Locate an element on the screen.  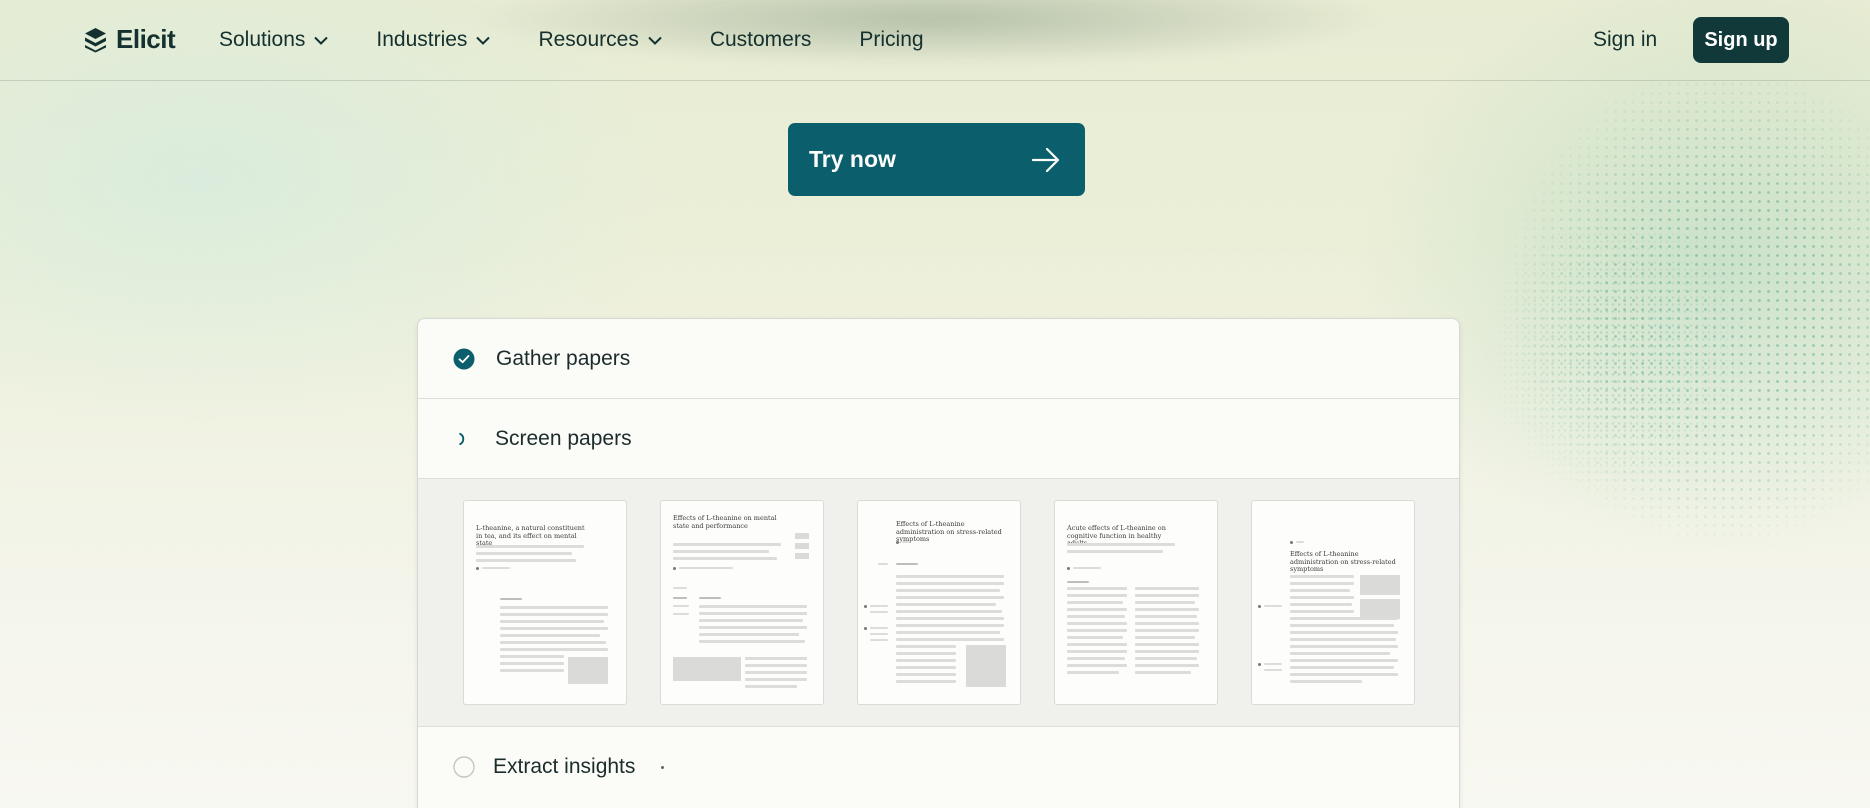
nav-item-pricing: Pricing is located at coordinates (891, 40).